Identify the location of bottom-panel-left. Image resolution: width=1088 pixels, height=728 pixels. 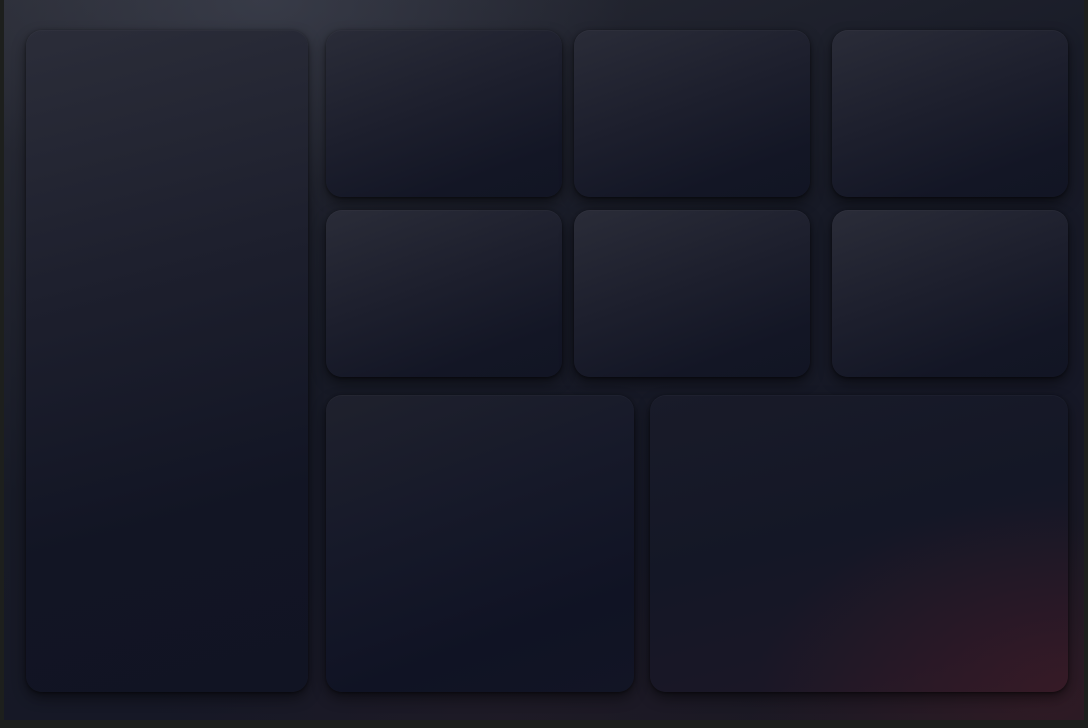
(480, 543).